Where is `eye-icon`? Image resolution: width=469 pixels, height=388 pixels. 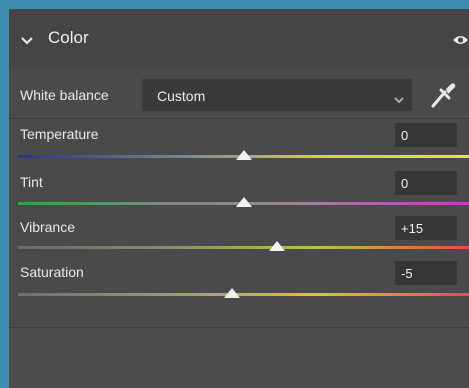
eye-icon is located at coordinates (460, 39).